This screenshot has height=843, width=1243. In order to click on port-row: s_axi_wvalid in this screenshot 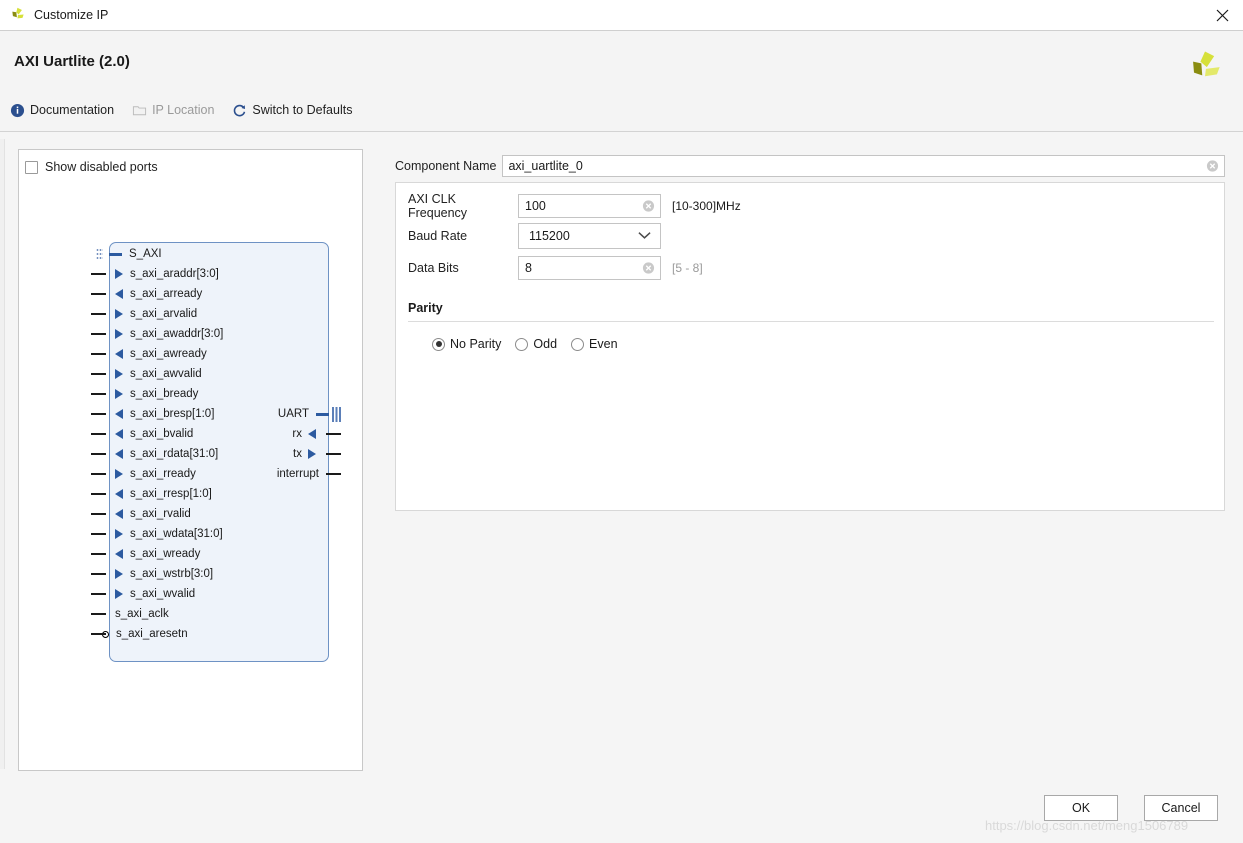, I will do `click(143, 594)`.